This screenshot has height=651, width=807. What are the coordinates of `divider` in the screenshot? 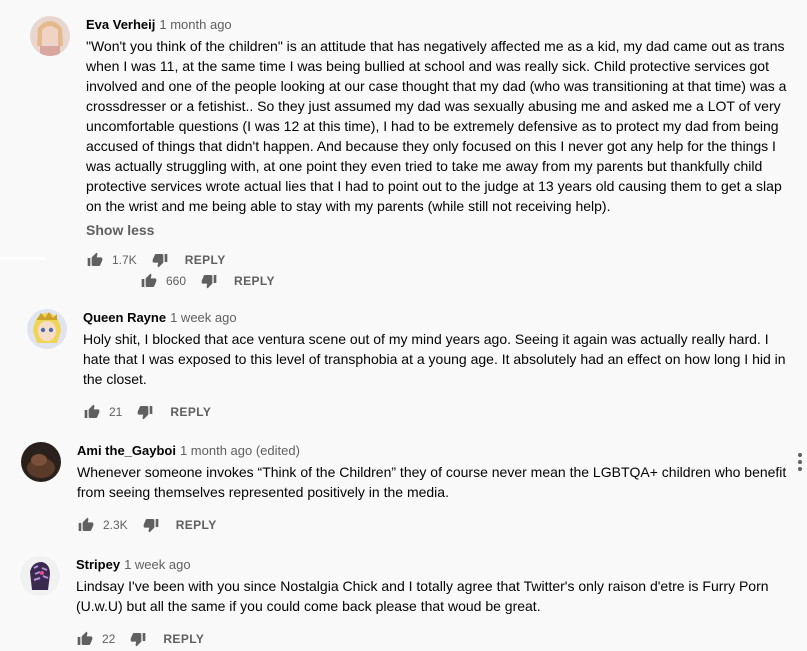 It's located at (23, 258).